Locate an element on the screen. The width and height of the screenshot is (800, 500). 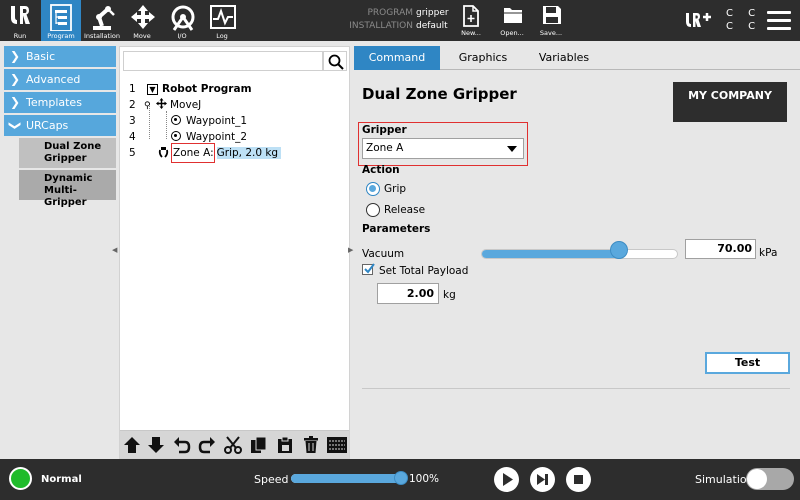
parameters-label: Parameters is located at coordinates (396, 229).